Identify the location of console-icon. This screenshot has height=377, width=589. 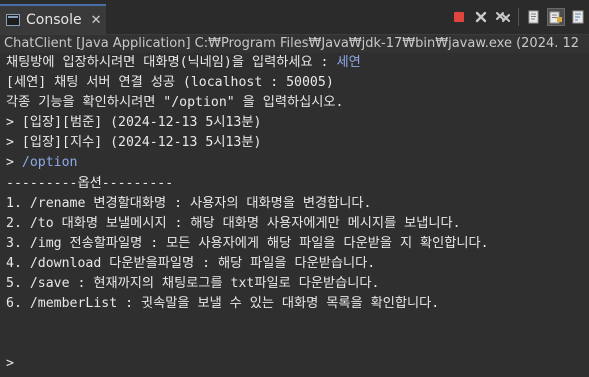
(13, 20).